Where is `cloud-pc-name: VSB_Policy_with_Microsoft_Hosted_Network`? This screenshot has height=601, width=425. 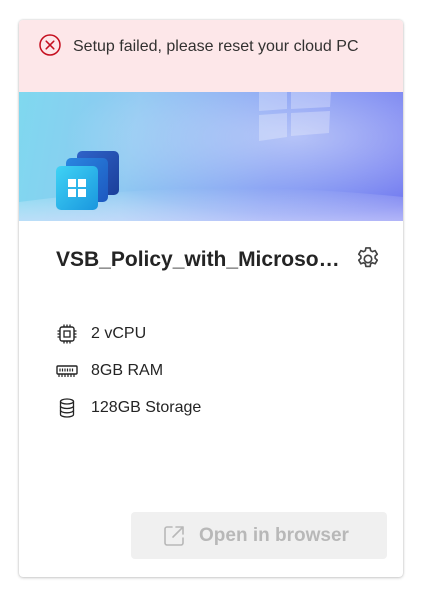
cloud-pc-name: VSB_Policy_with_Microsoft_Hosted_Network is located at coordinates (201, 259).